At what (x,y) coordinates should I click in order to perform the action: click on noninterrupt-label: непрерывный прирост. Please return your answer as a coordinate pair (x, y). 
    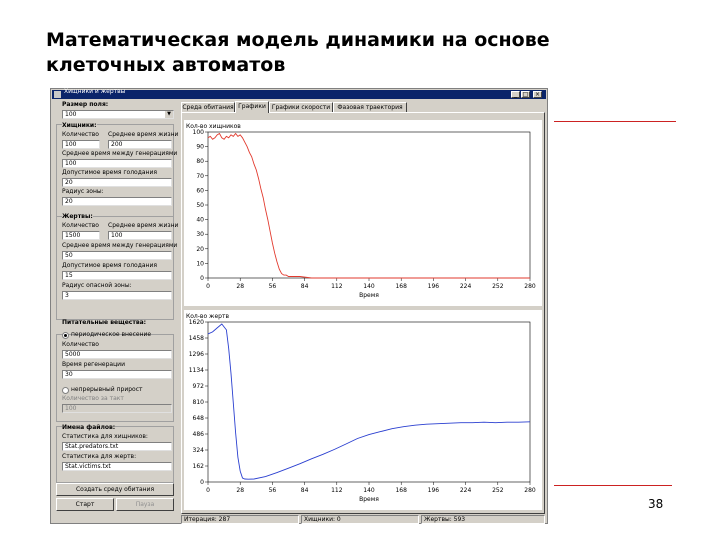
    Looking at the image, I should click on (107, 389).